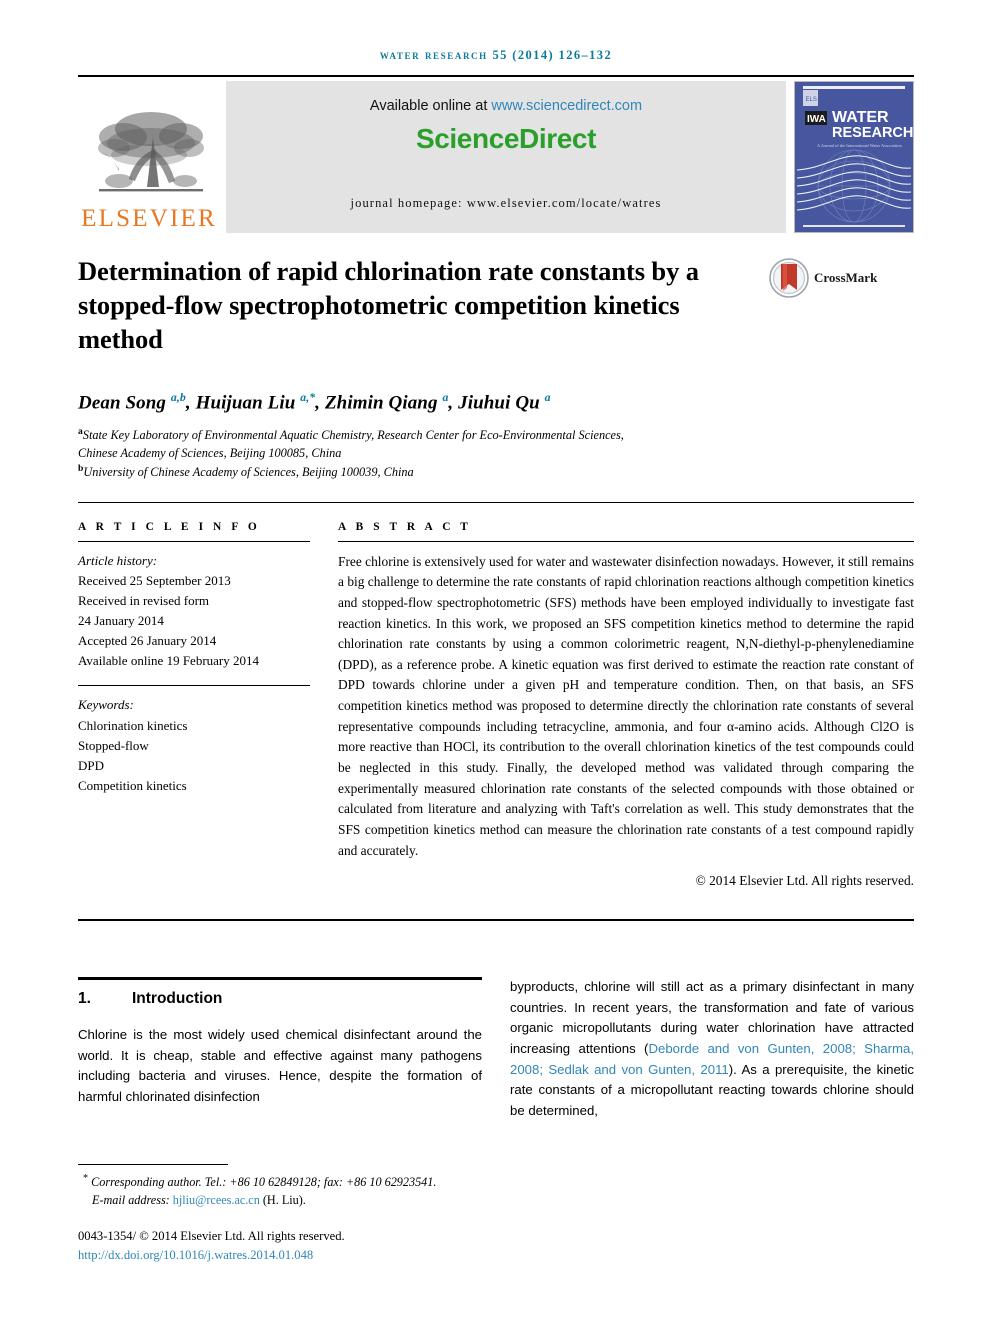  What do you see at coordinates (91, 765) in the screenshot?
I see `keyword-item: DPD` at bounding box center [91, 765].